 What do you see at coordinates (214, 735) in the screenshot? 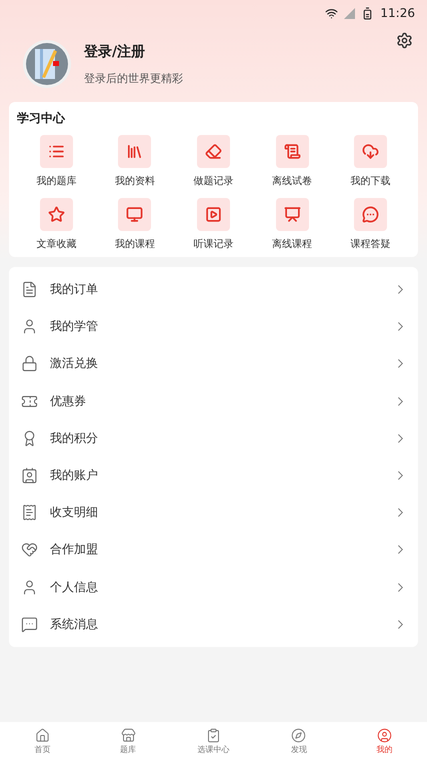
I see `clipboard-icon` at bounding box center [214, 735].